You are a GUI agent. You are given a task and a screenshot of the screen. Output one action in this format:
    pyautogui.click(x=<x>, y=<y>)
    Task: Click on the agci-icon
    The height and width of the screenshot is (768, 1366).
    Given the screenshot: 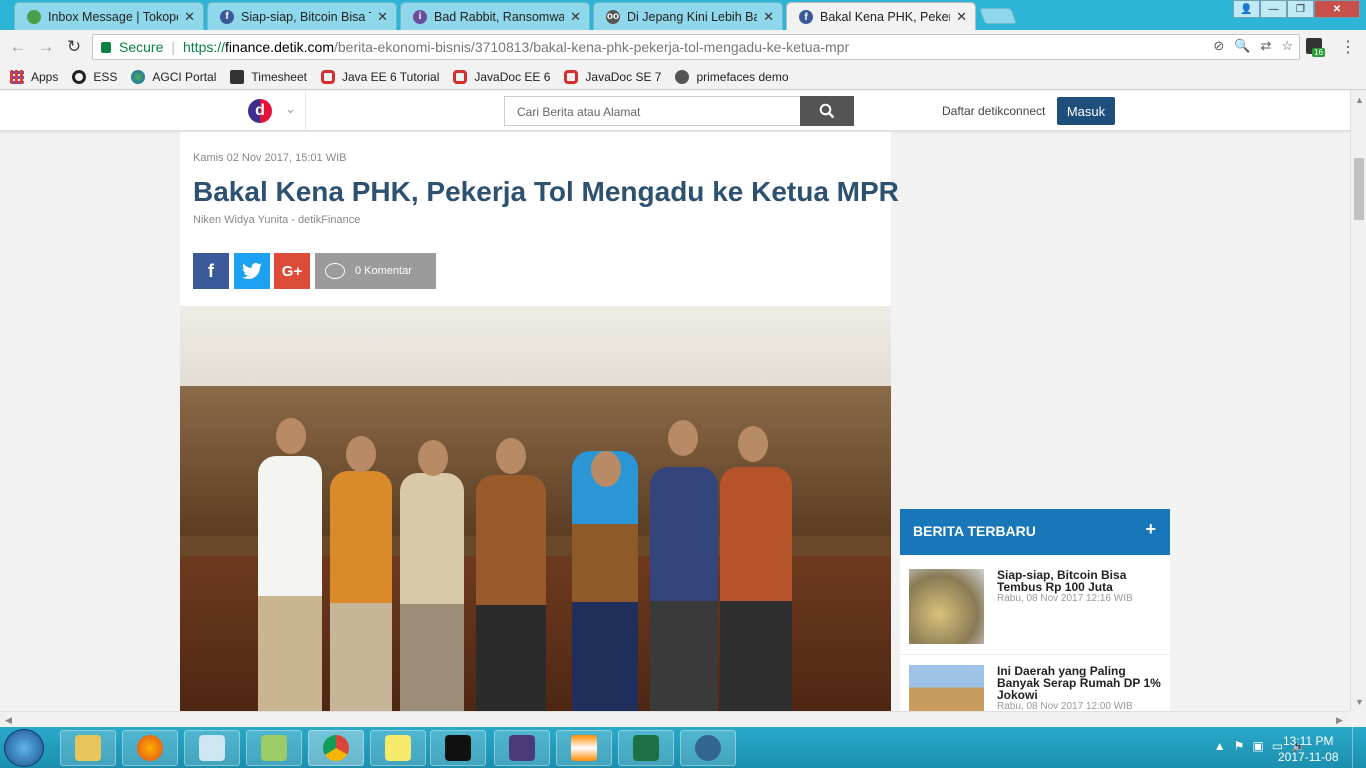 What is the action you would take?
    pyautogui.click(x=138, y=76)
    